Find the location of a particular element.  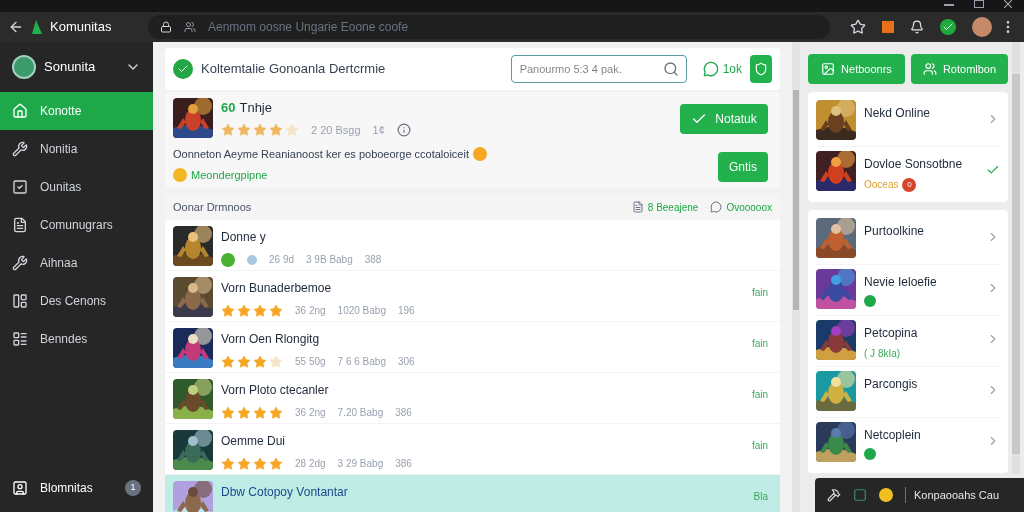

row-title: Donne y is located at coordinates (244, 237).